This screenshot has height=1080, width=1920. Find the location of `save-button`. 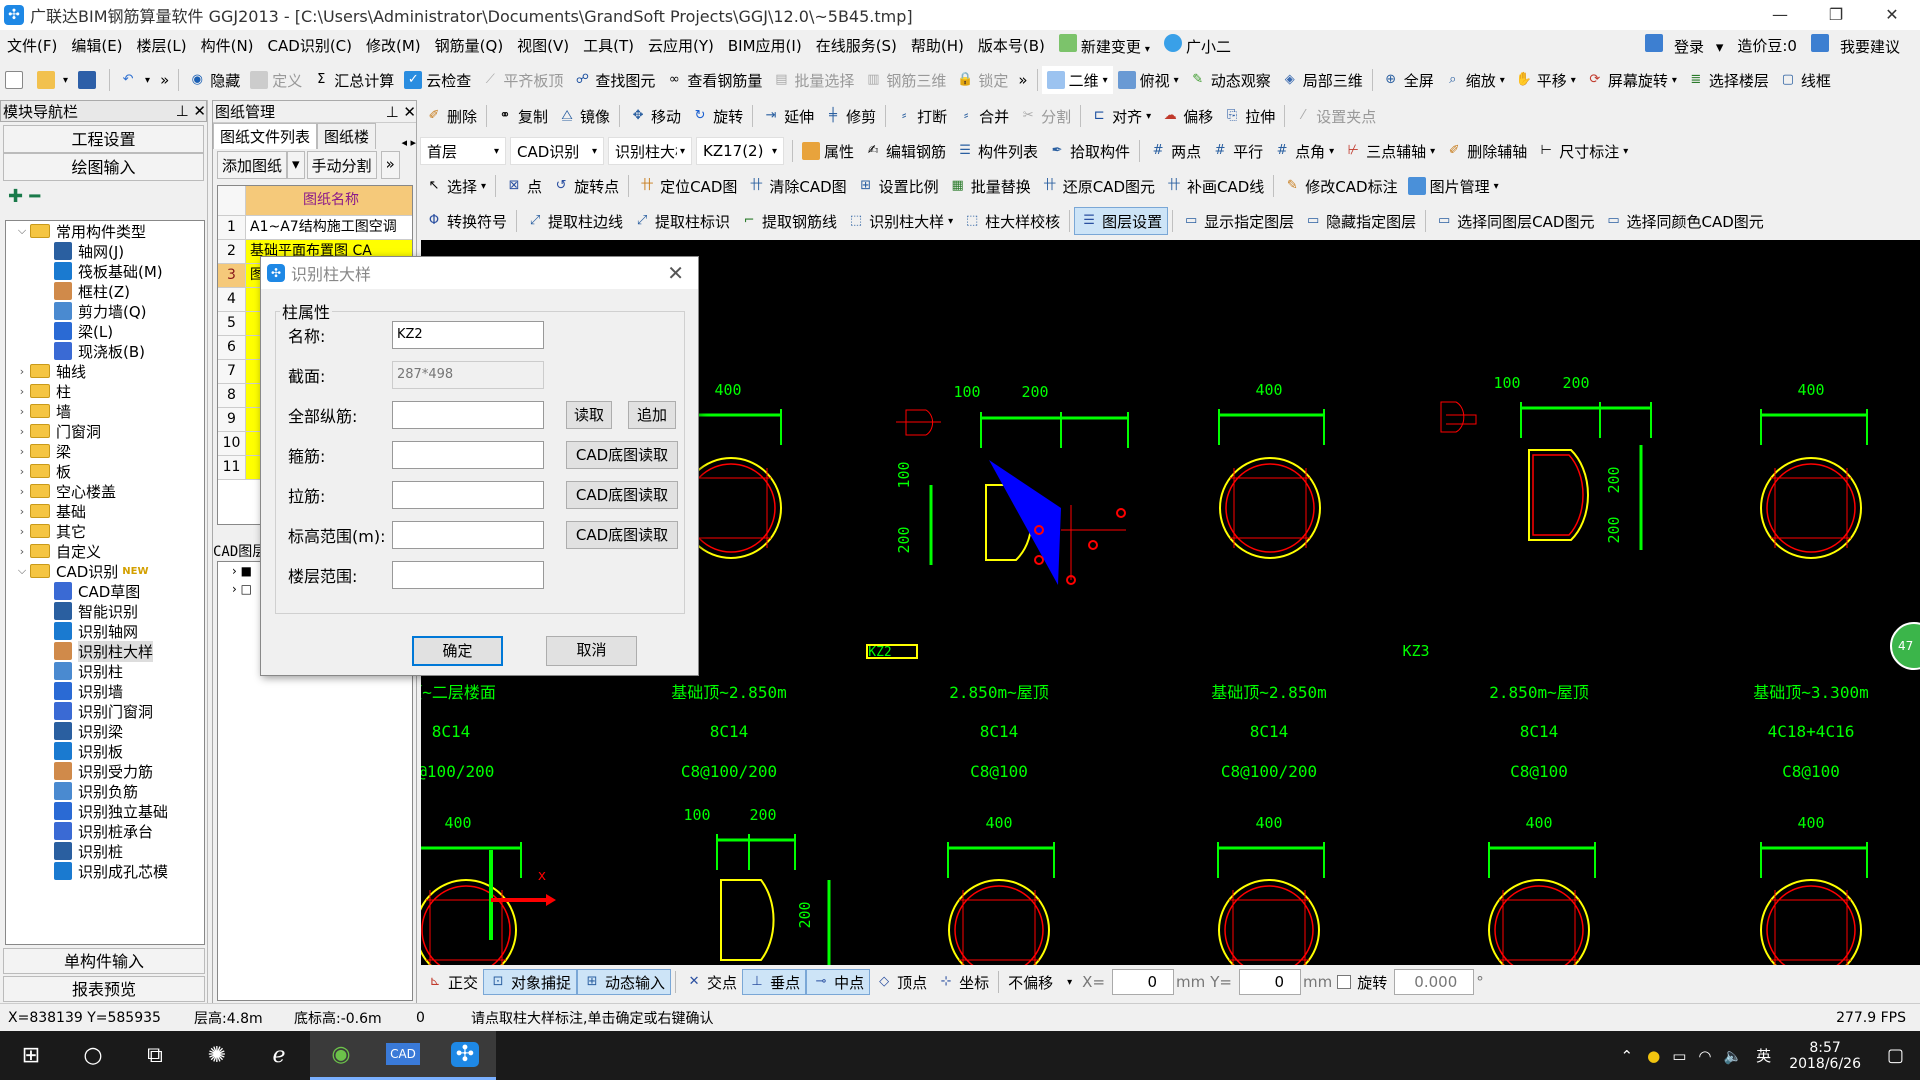

save-button is located at coordinates (89, 80).